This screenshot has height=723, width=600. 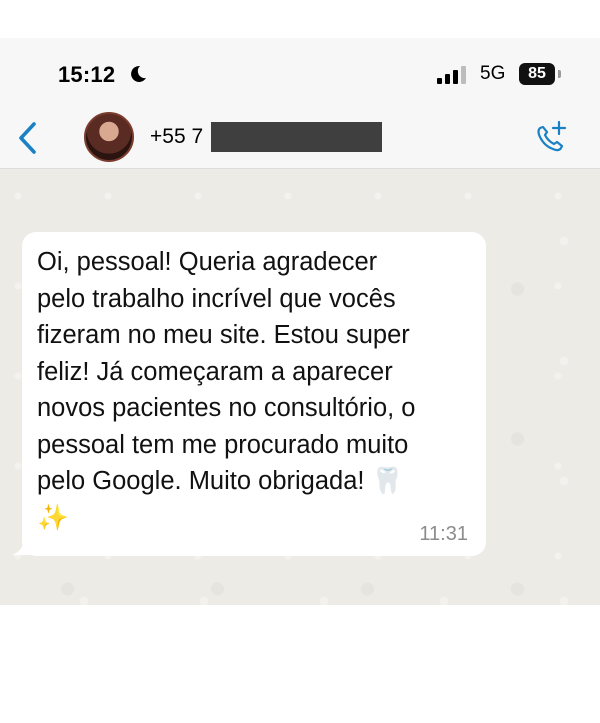 I want to click on battery-indicator: 85, so click(x=537, y=74).